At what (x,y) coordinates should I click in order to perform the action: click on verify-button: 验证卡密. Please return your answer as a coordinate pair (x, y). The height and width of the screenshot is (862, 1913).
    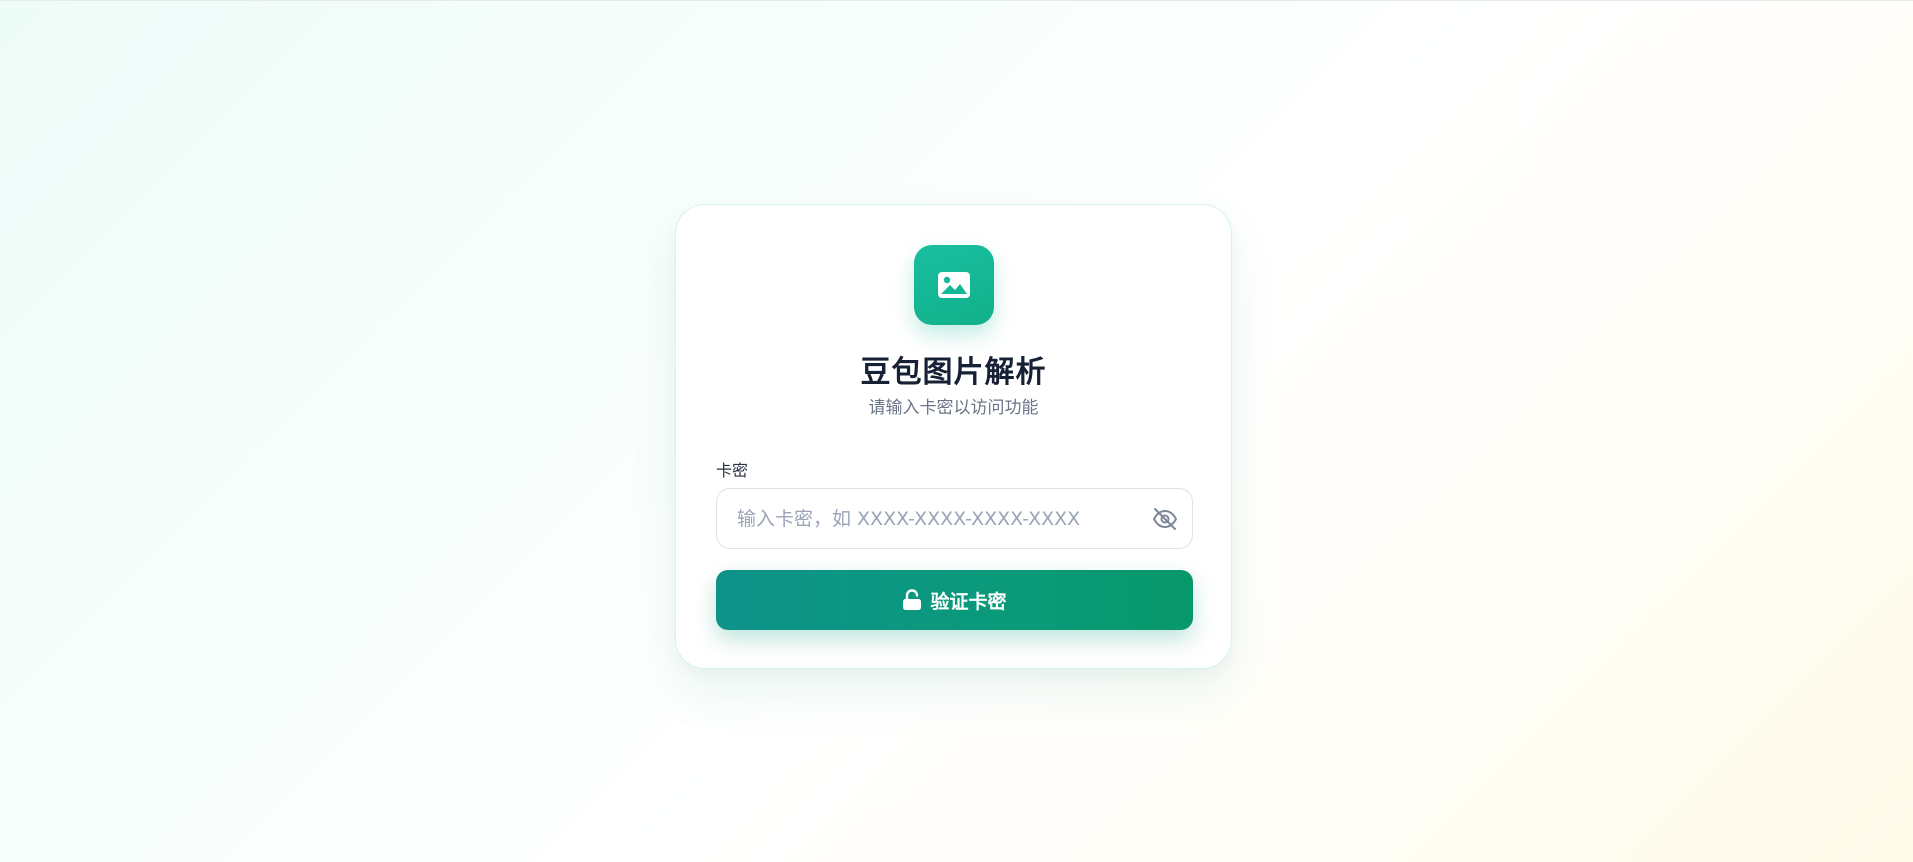
    Looking at the image, I should click on (954, 600).